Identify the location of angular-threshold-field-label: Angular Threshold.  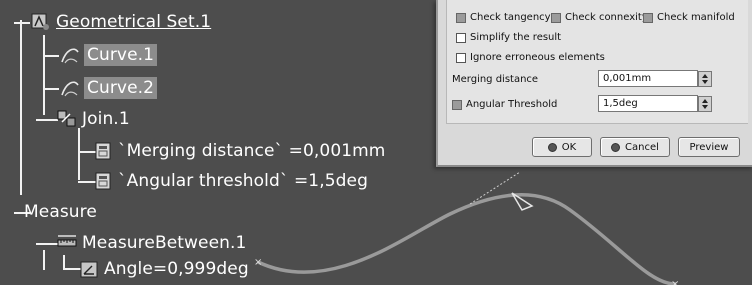
(512, 104).